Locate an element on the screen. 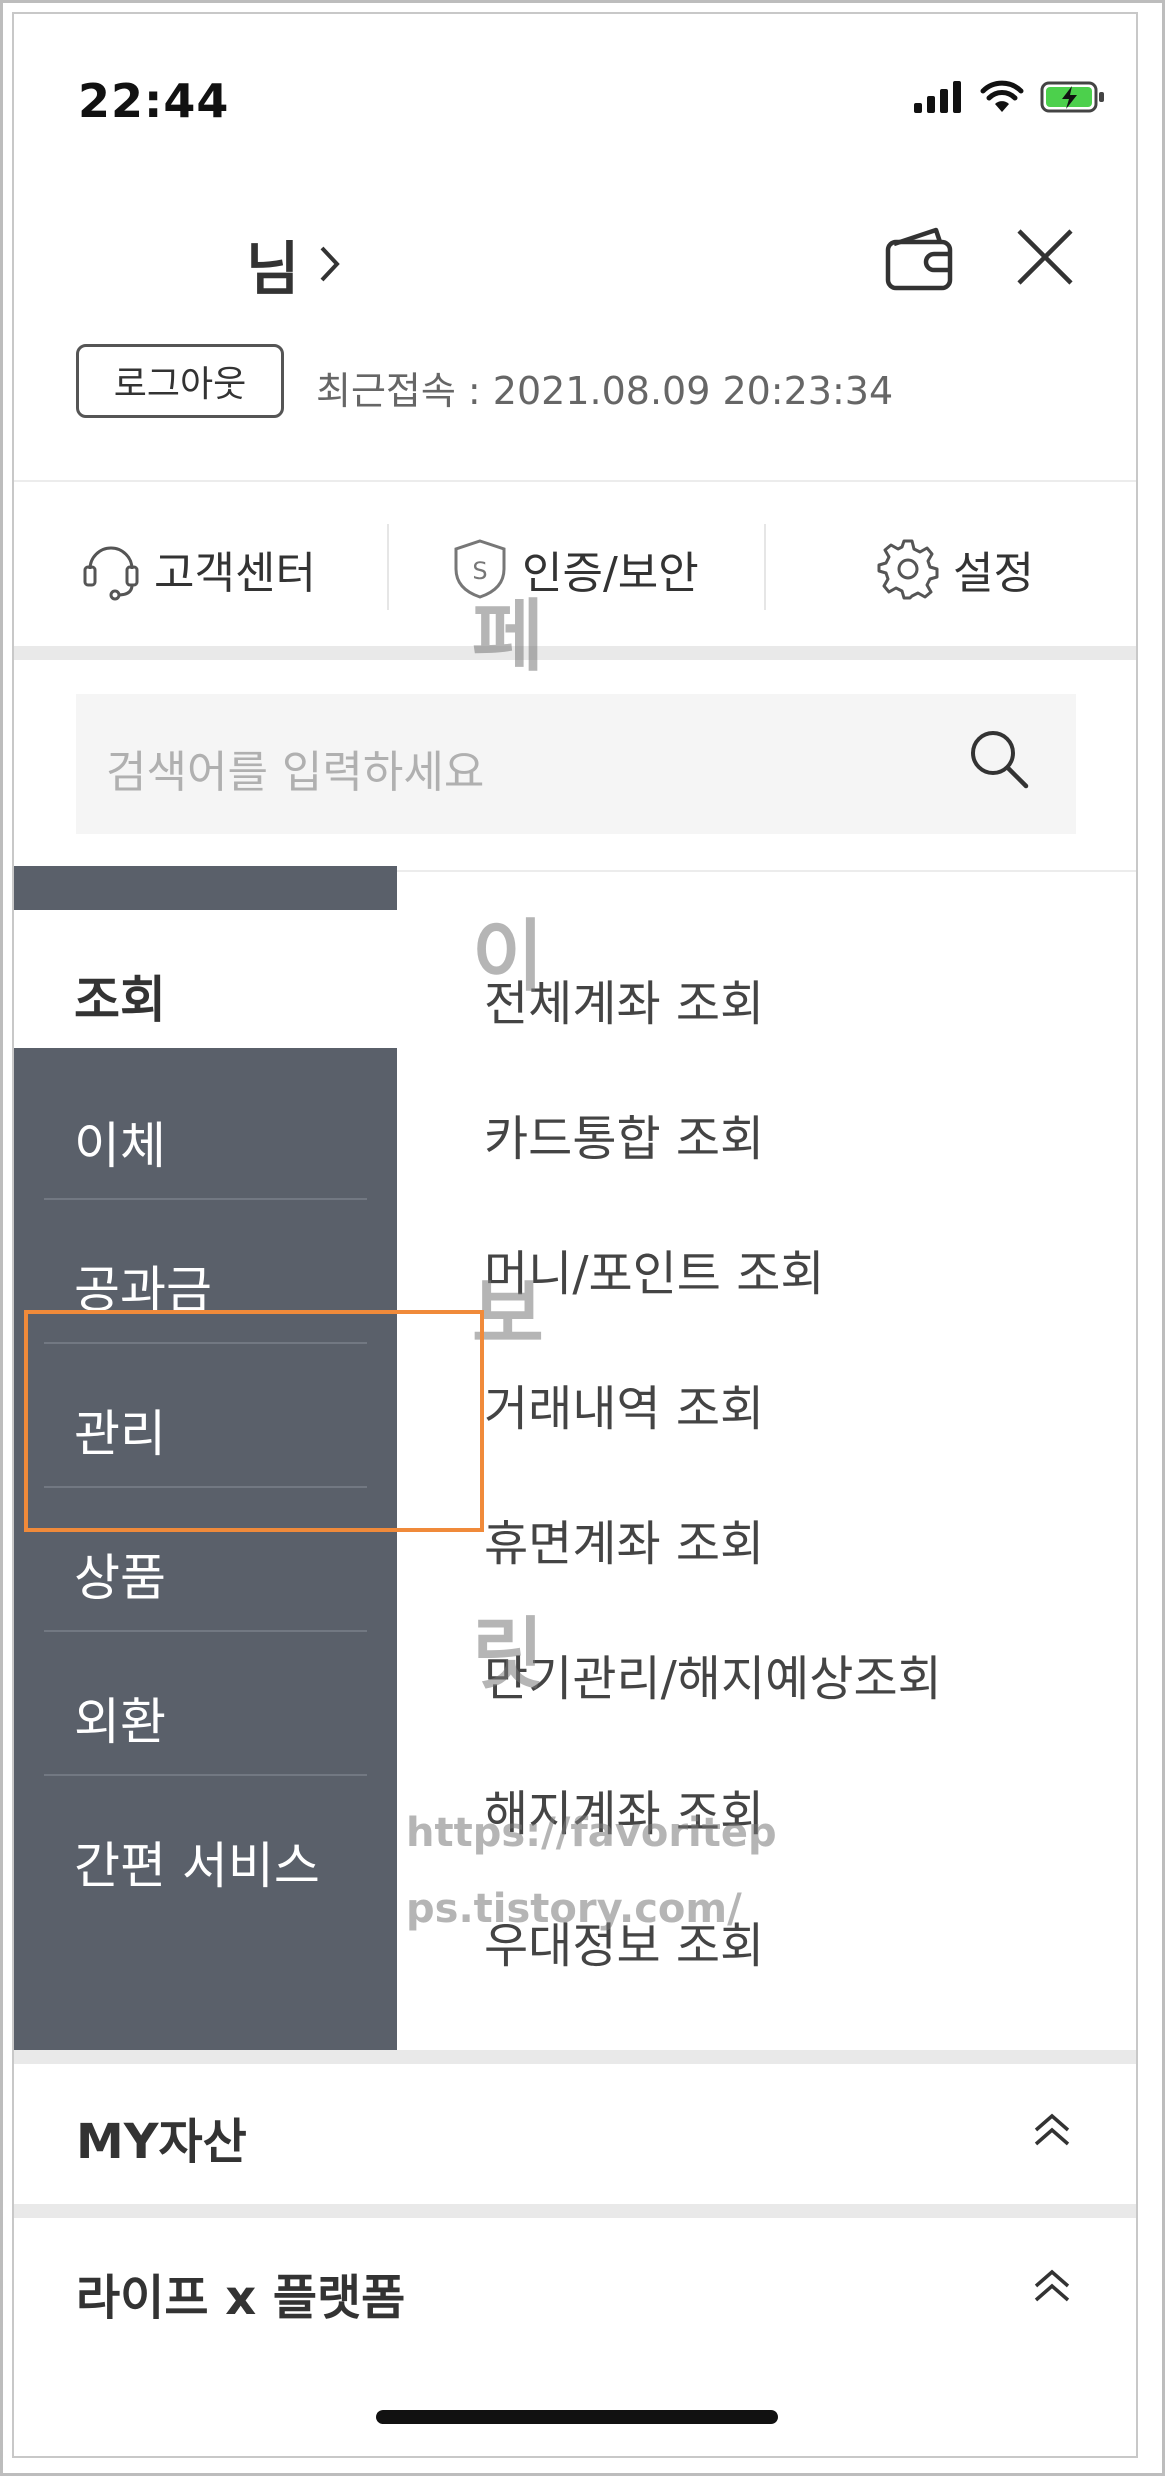 The height and width of the screenshot is (2476, 1165). category-item-inquiry: 조회 is located at coordinates (120, 996).